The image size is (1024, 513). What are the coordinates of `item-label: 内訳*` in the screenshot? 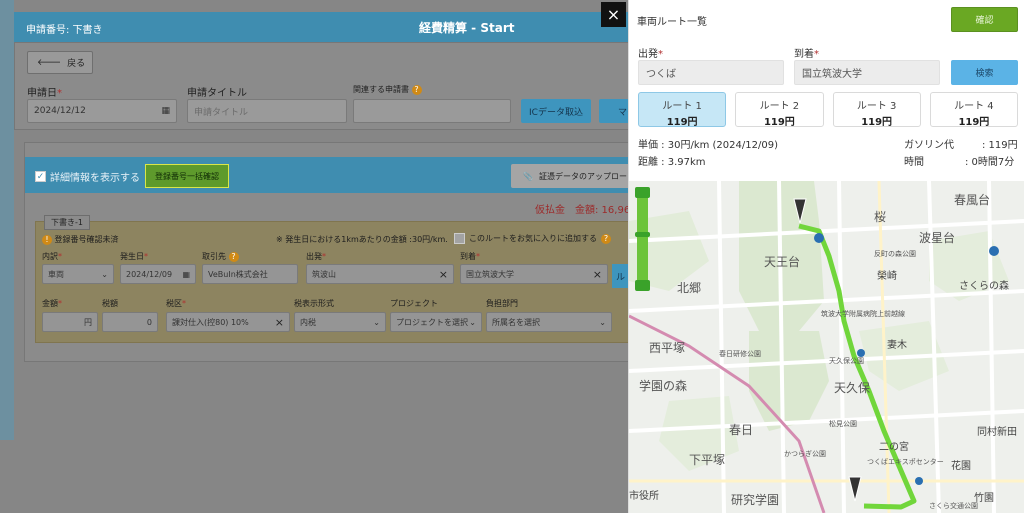 It's located at (52, 256).